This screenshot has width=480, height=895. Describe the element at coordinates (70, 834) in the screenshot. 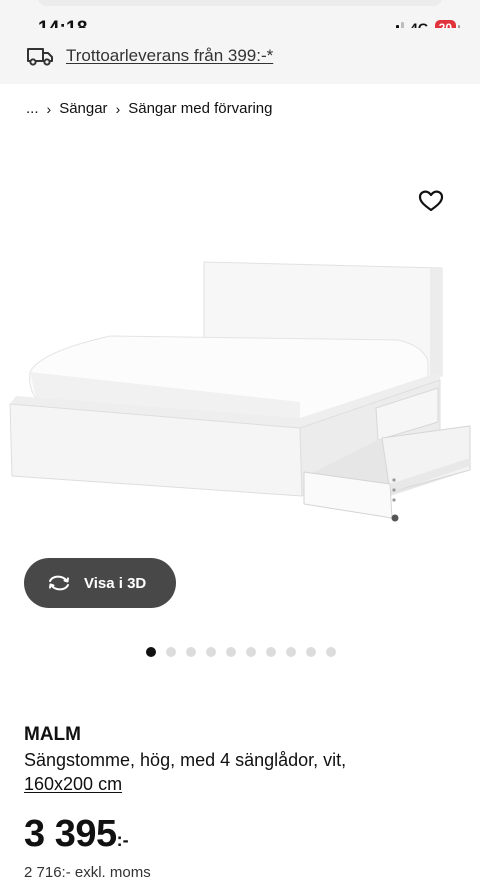

I see `price-value: 3 395` at that location.